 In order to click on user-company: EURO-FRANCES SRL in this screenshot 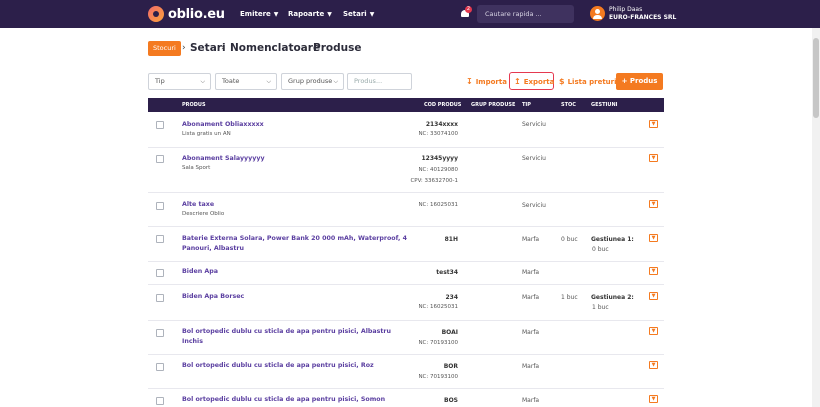, I will do `click(642, 17)`.